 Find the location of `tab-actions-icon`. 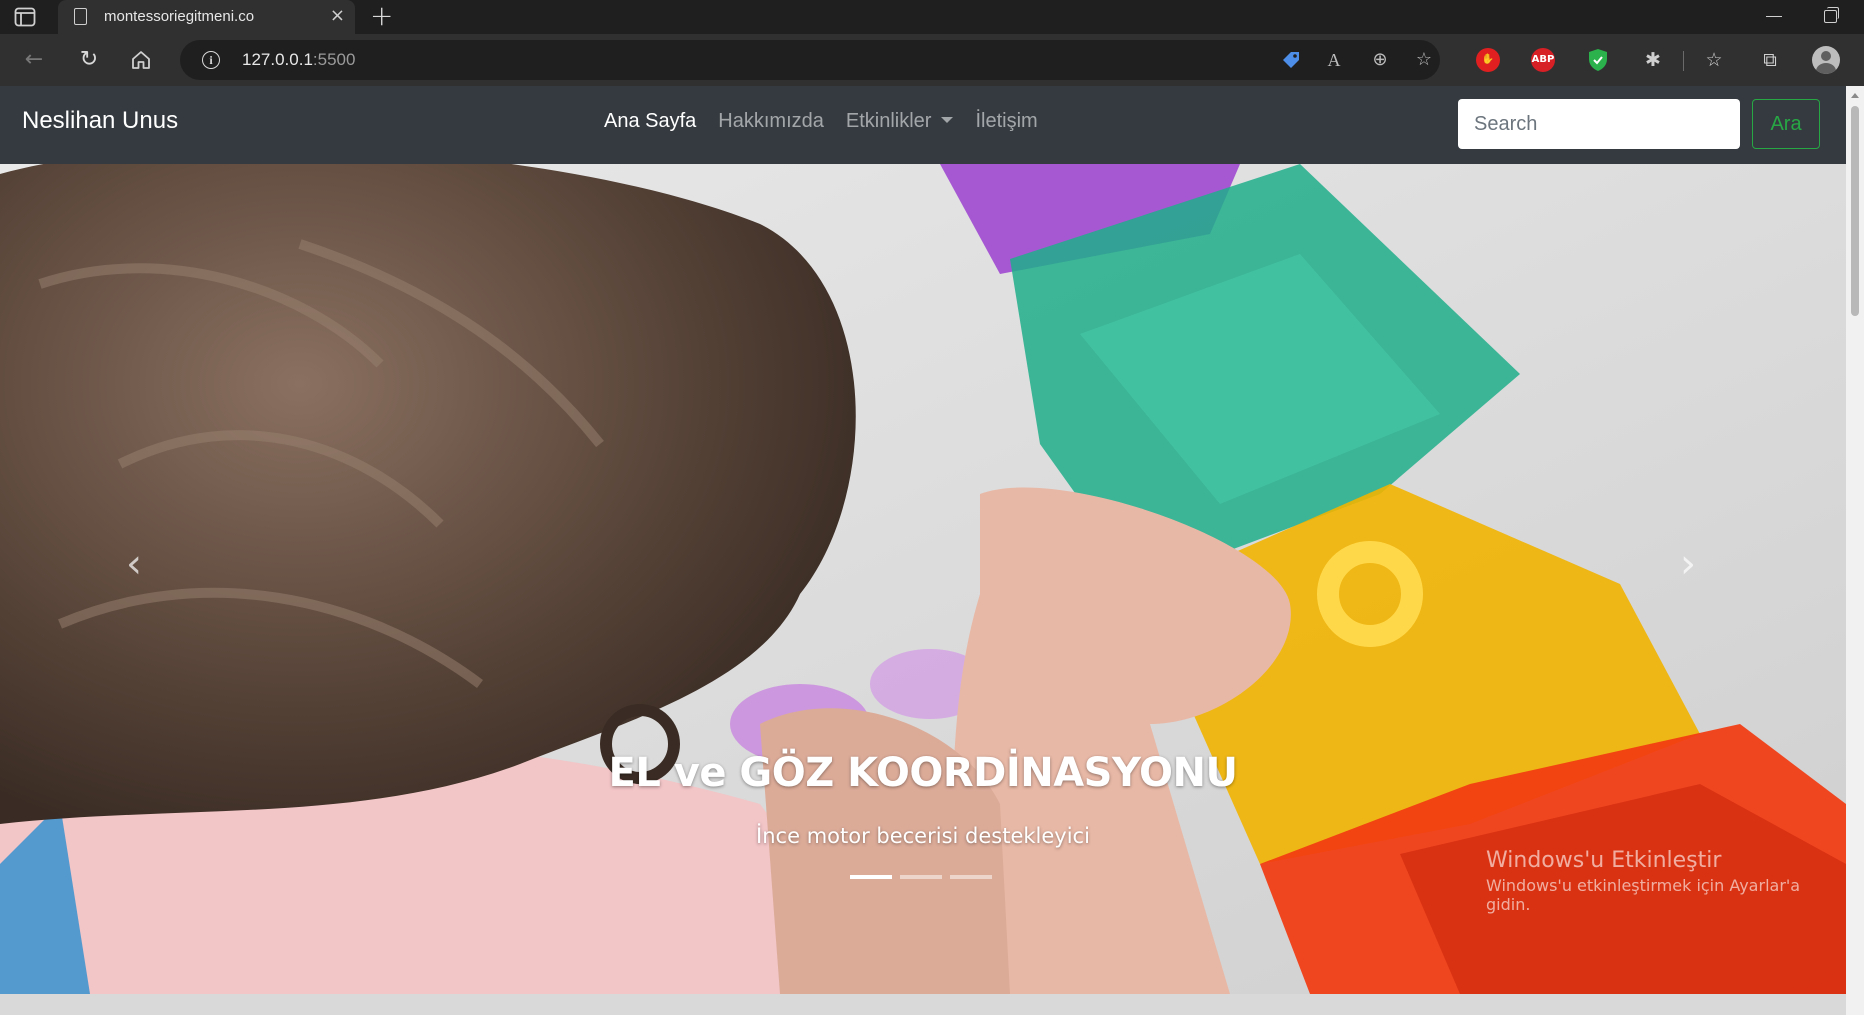

tab-actions-icon is located at coordinates (25, 17).